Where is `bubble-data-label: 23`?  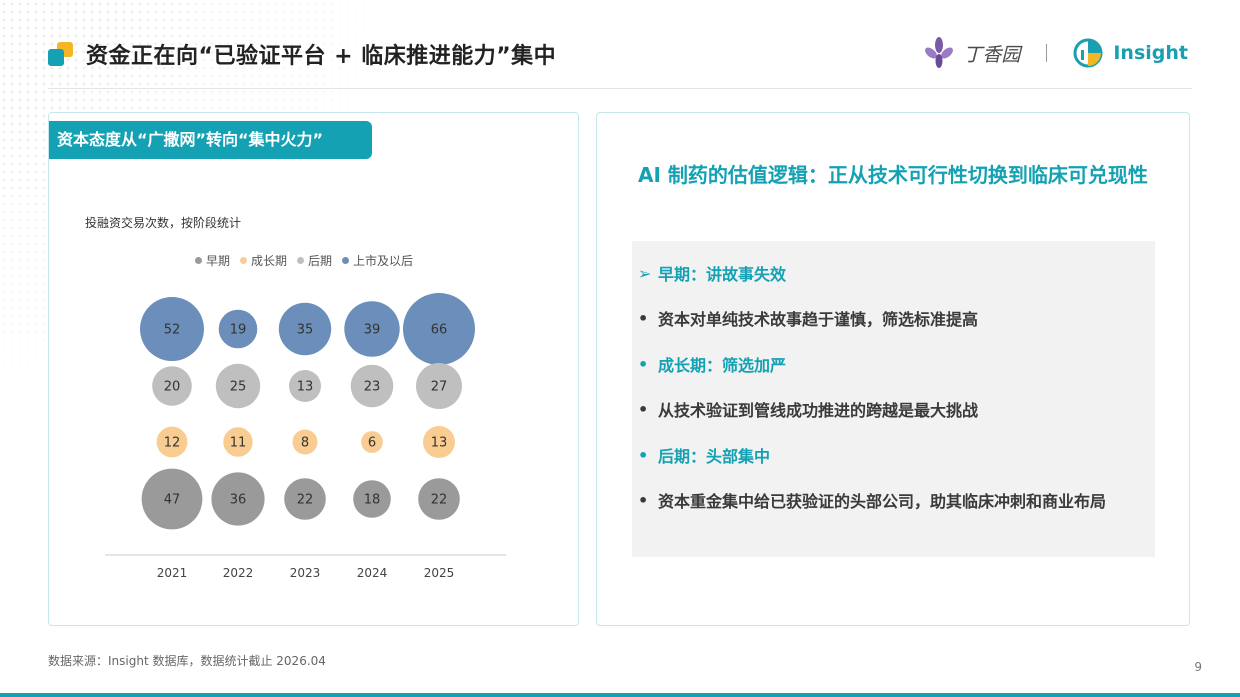
bubble-data-label: 23 is located at coordinates (372, 387).